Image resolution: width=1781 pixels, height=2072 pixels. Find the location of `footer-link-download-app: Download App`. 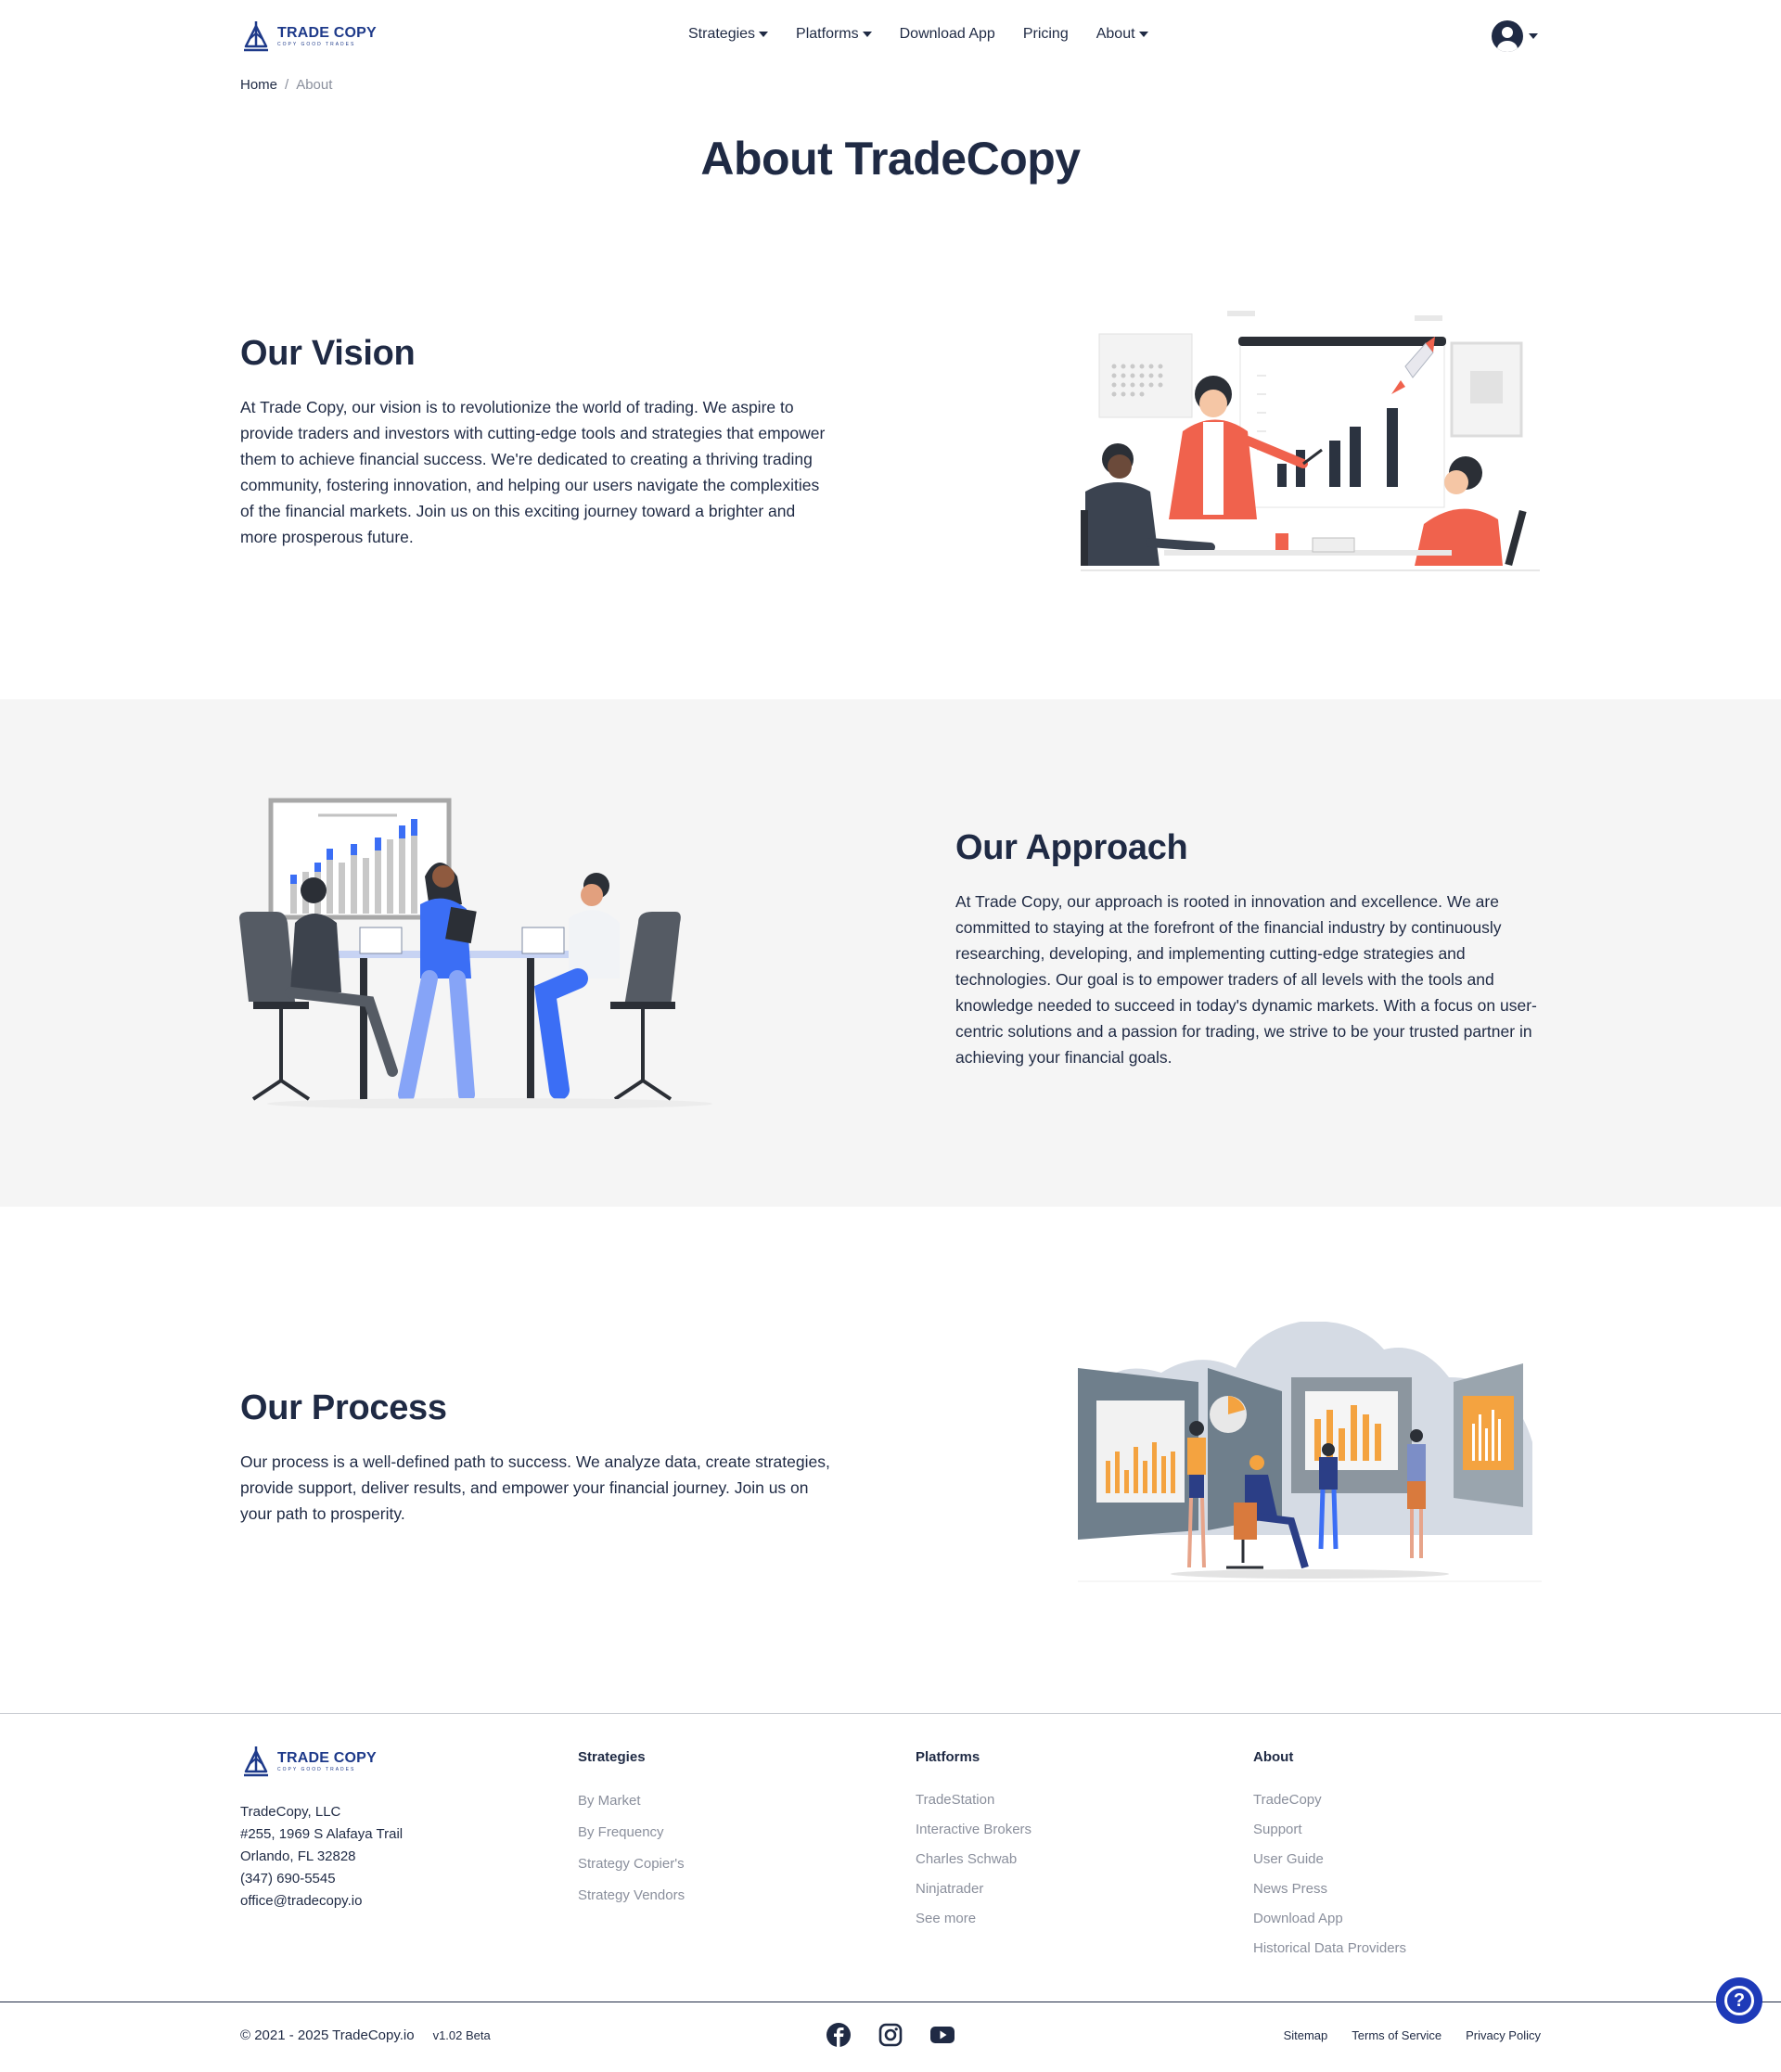

footer-link-download-app: Download App is located at coordinates (1329, 1919).